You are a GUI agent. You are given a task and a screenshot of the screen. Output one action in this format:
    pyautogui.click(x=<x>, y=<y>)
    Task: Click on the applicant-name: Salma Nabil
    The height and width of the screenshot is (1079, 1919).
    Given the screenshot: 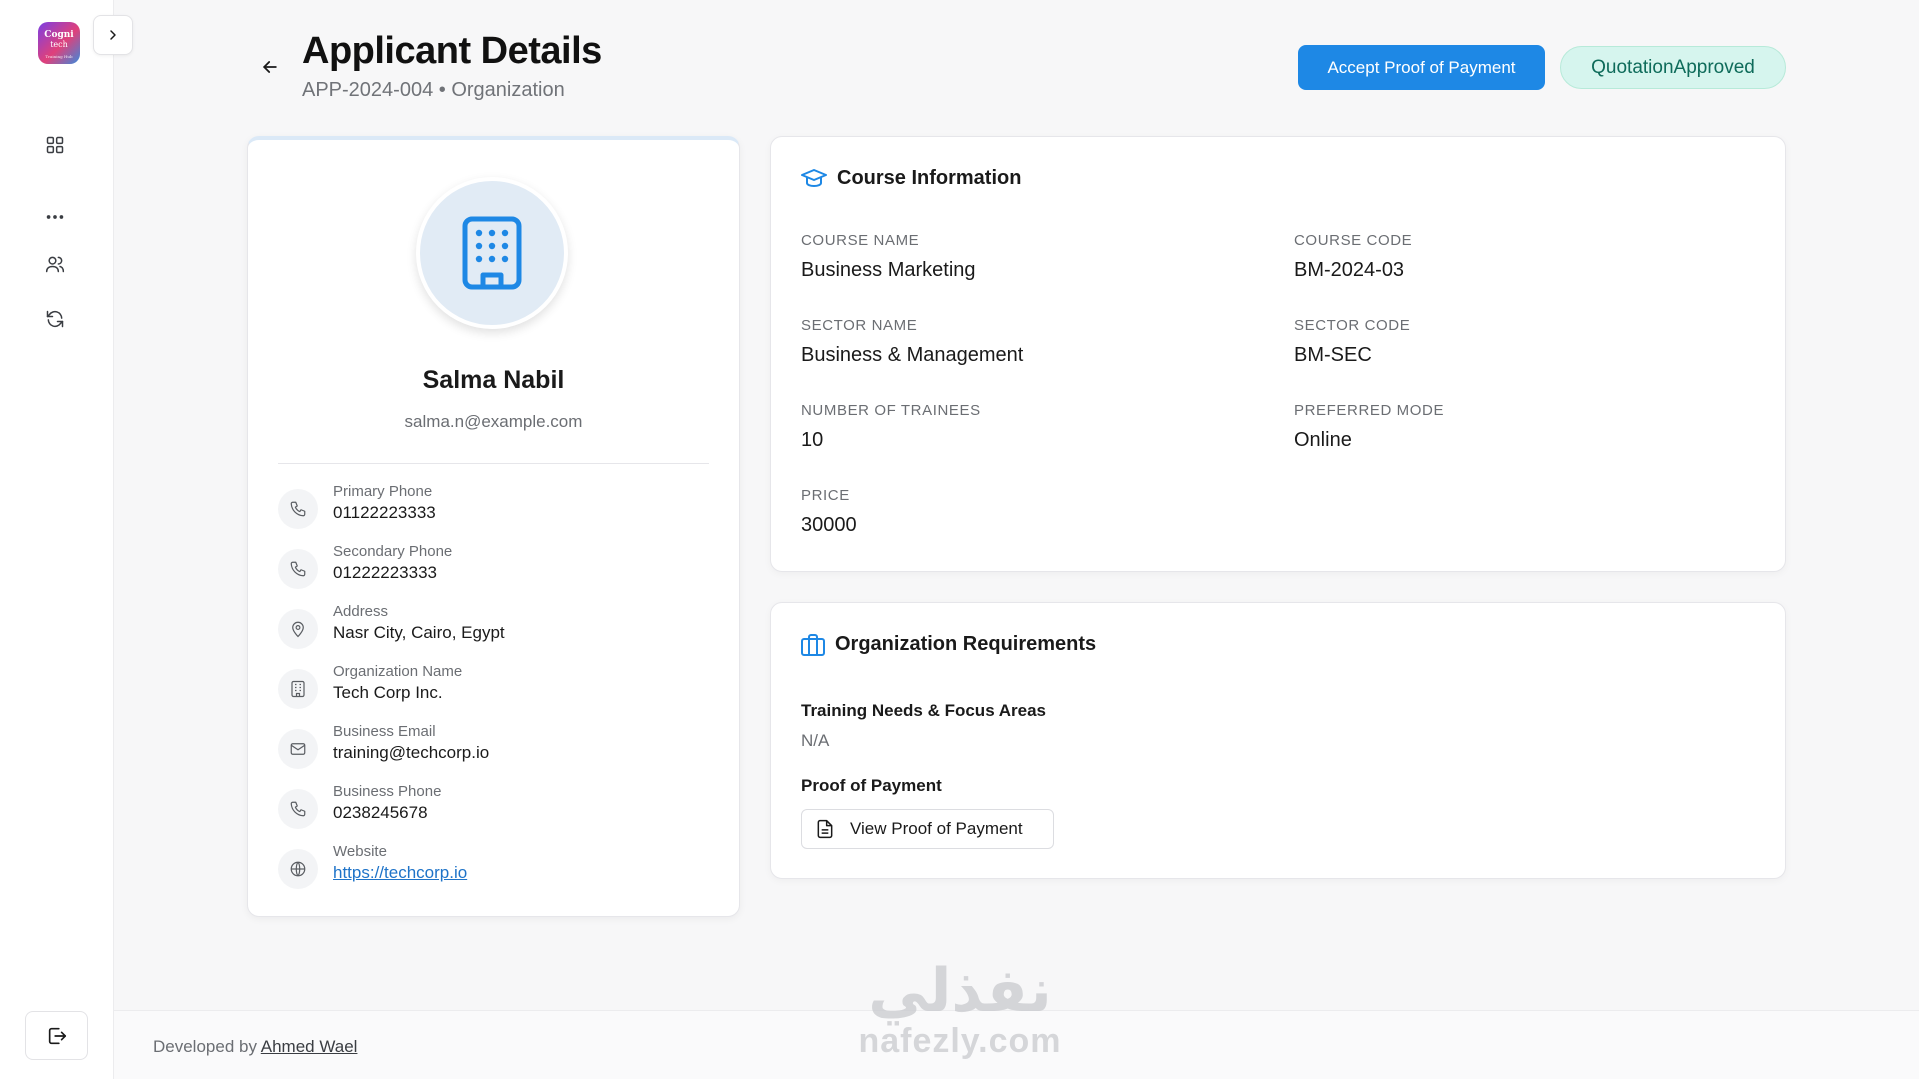 What is the action you would take?
    pyautogui.click(x=493, y=380)
    